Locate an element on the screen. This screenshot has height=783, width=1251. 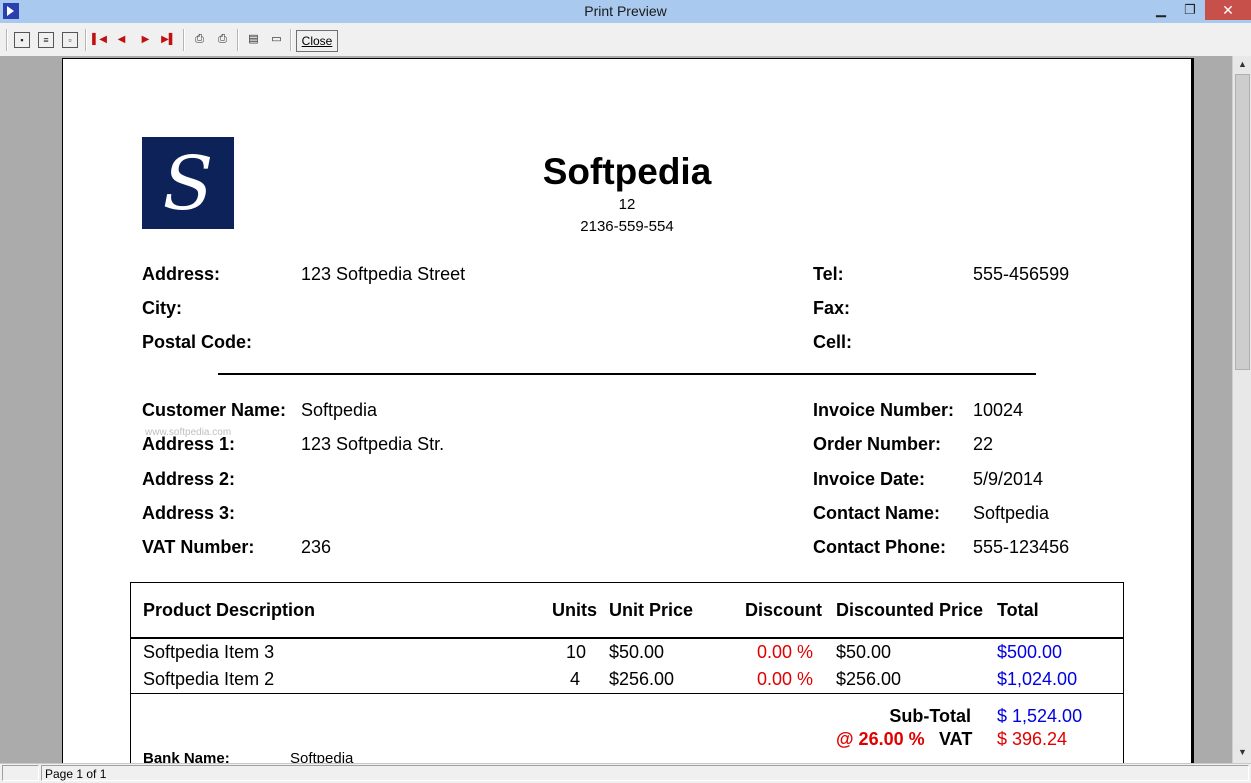
title-bar: Print Preview ▁ ❐ ✕ is located at coordinates (625, 11).